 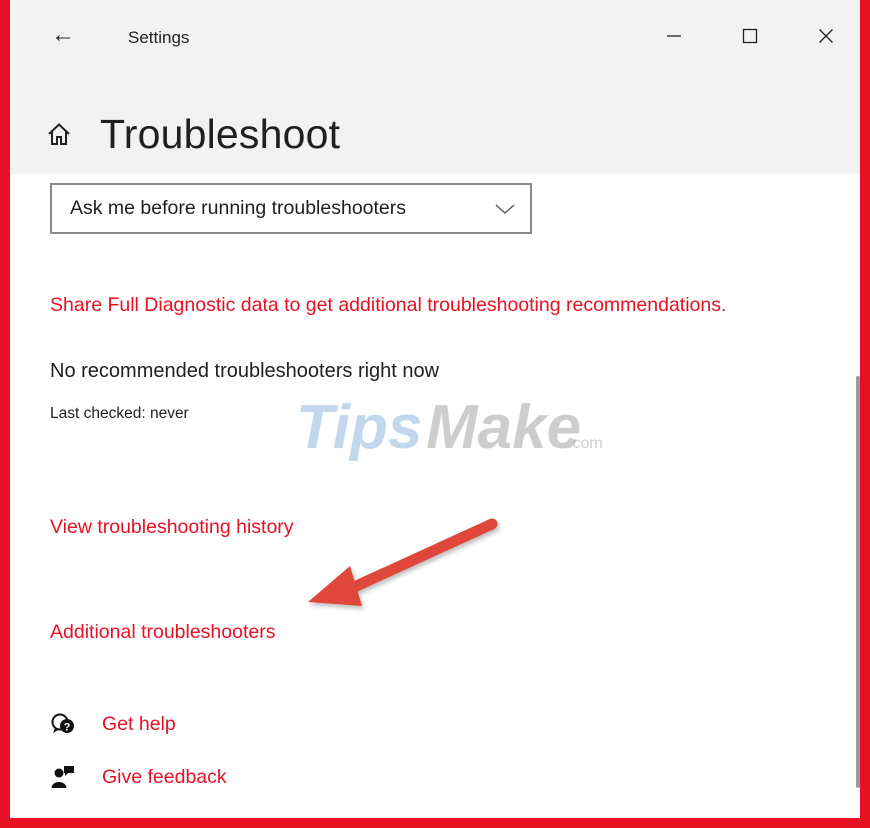 What do you see at coordinates (238, 208) in the screenshot?
I see `dropdown-selected-value: Ask me before running troubleshooters` at bounding box center [238, 208].